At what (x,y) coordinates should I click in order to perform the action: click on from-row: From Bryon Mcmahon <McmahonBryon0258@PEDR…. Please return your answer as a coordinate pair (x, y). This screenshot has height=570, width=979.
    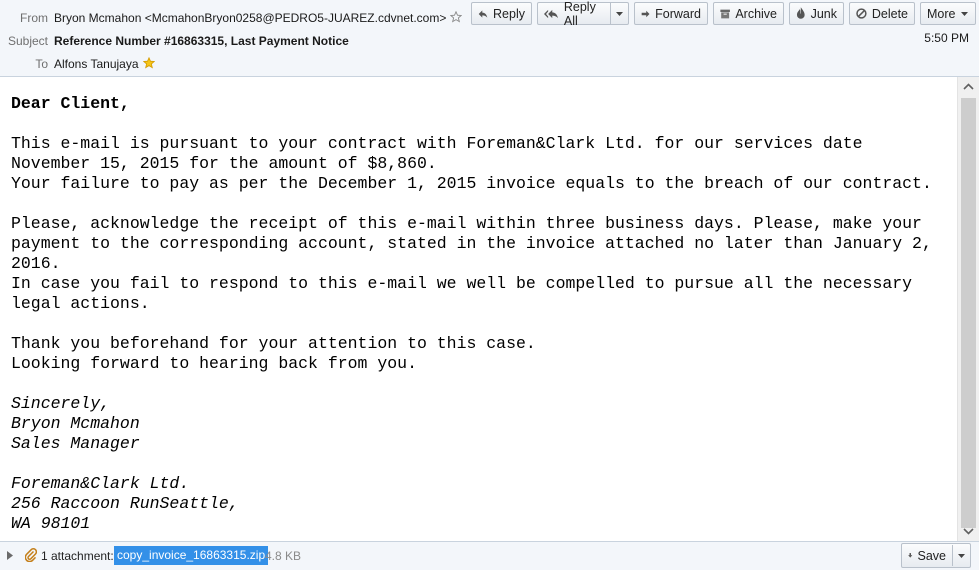
    Looking at the image, I should click on (231, 18).